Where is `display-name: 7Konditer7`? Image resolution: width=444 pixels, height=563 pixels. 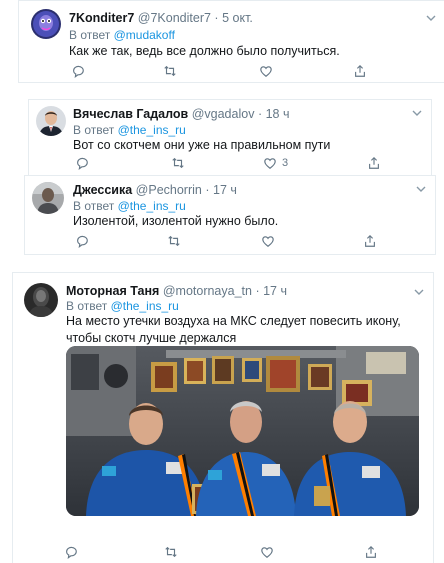 display-name: 7Konditer7 is located at coordinates (101, 18).